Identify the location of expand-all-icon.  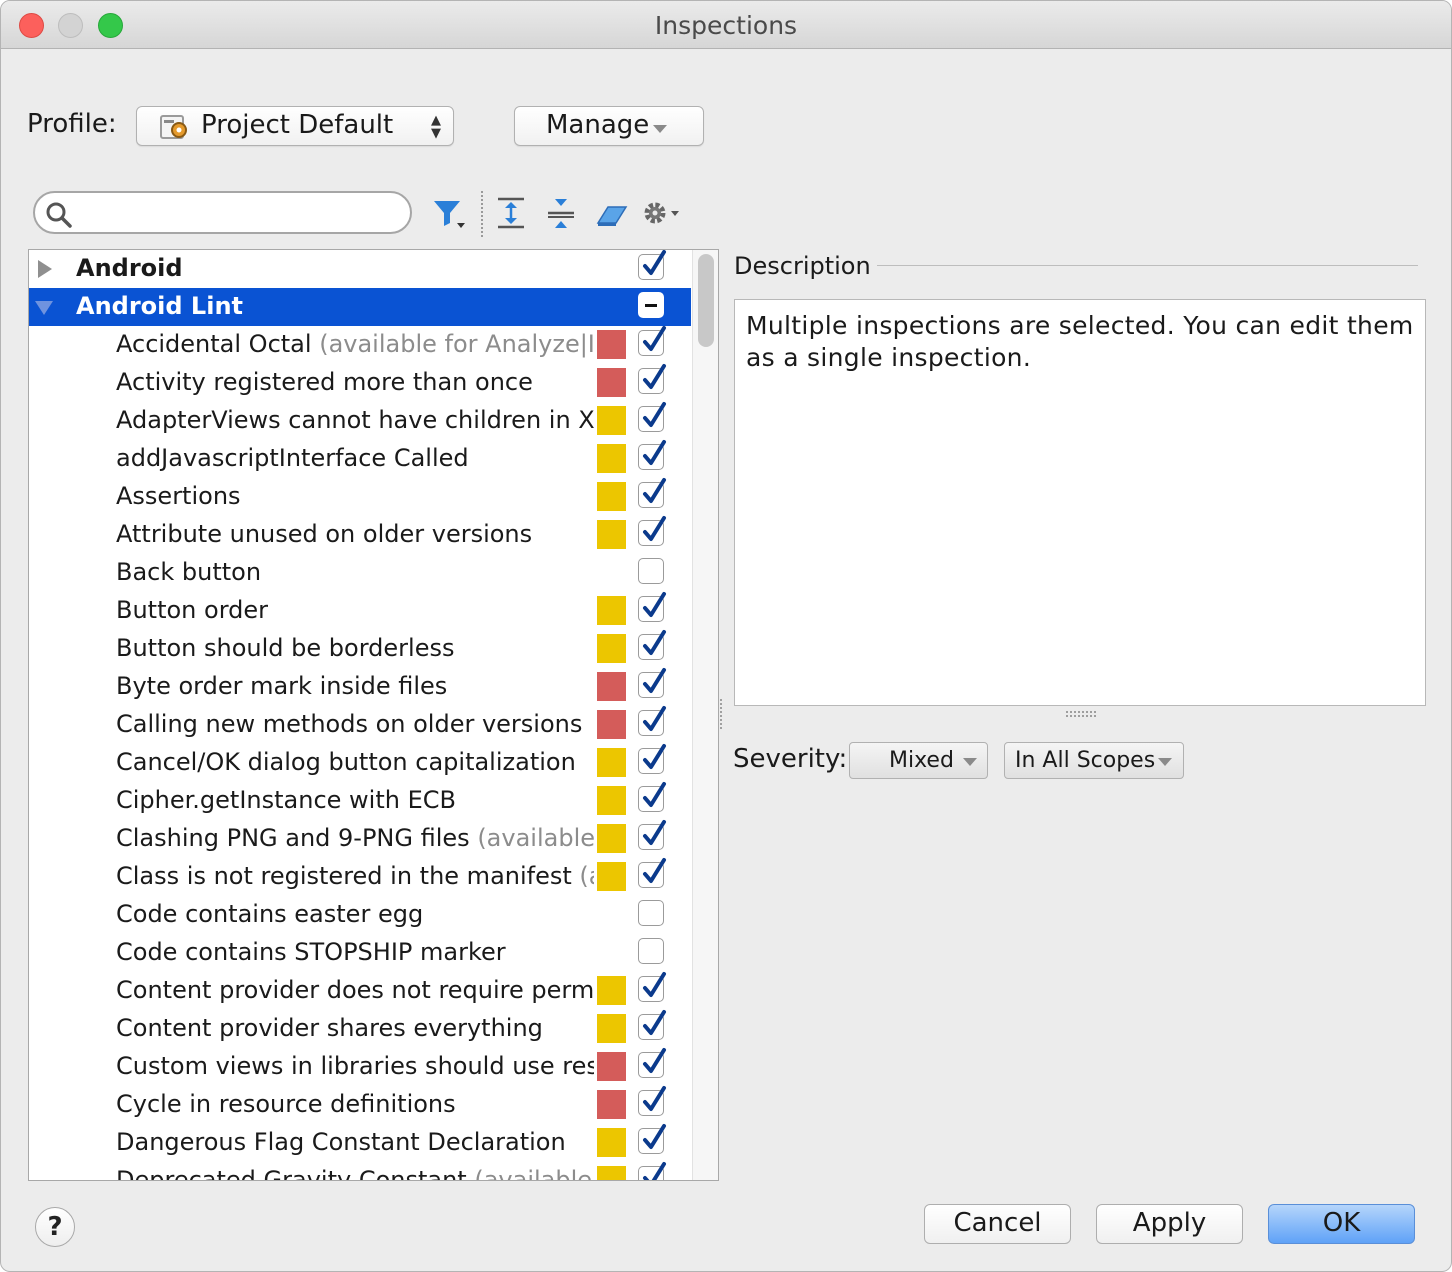
(512, 213).